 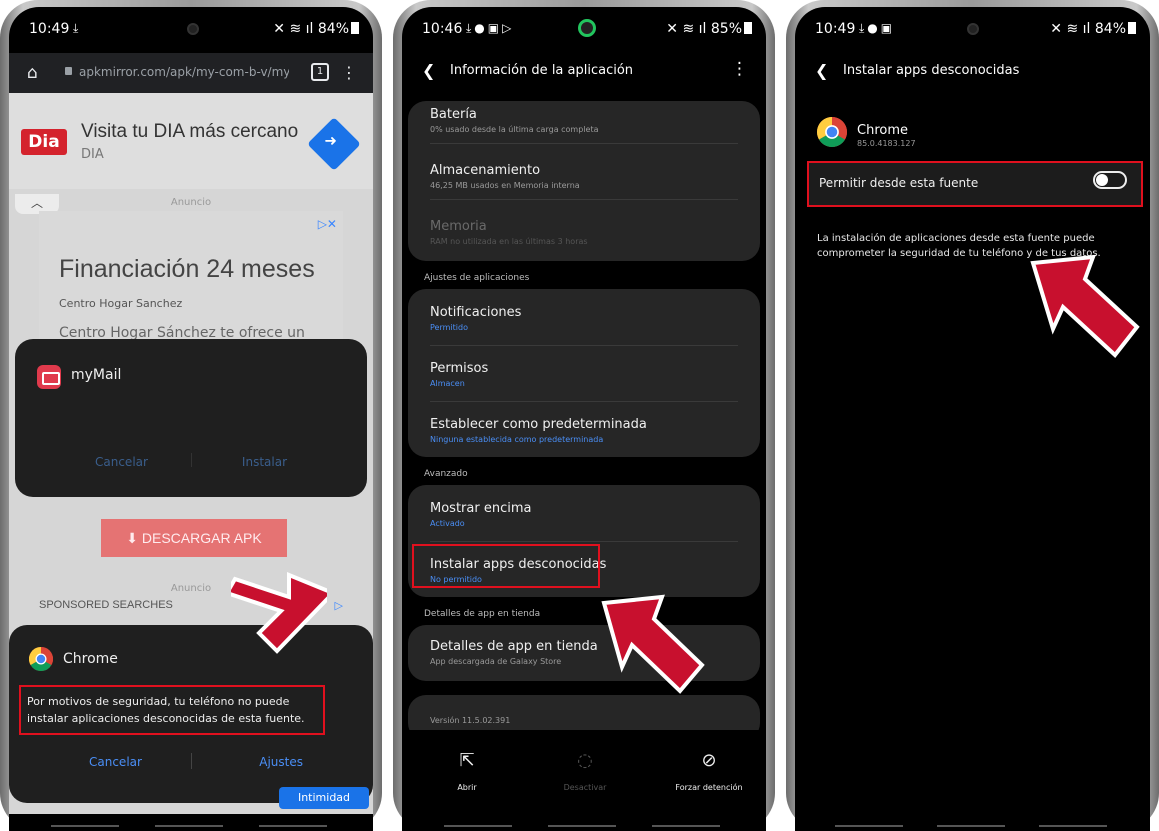 What do you see at coordinates (1110, 180) in the screenshot?
I see `allow-source-toggle` at bounding box center [1110, 180].